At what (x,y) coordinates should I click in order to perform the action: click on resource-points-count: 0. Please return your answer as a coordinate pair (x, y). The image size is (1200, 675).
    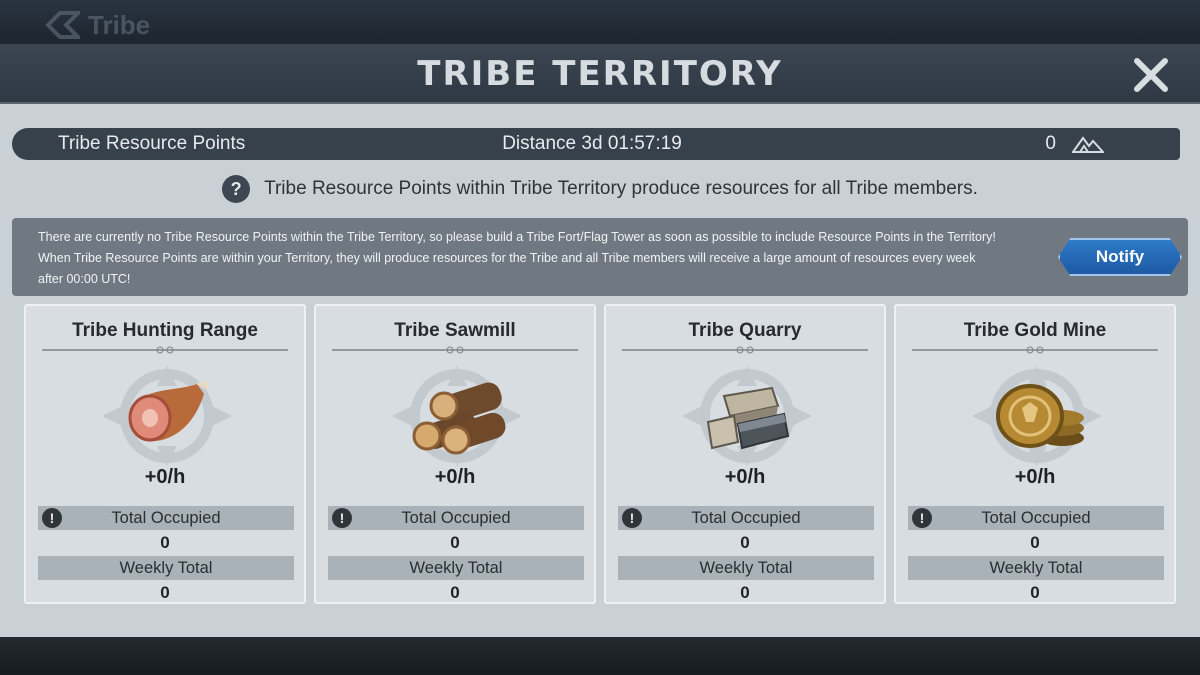
    Looking at the image, I should click on (1050, 143).